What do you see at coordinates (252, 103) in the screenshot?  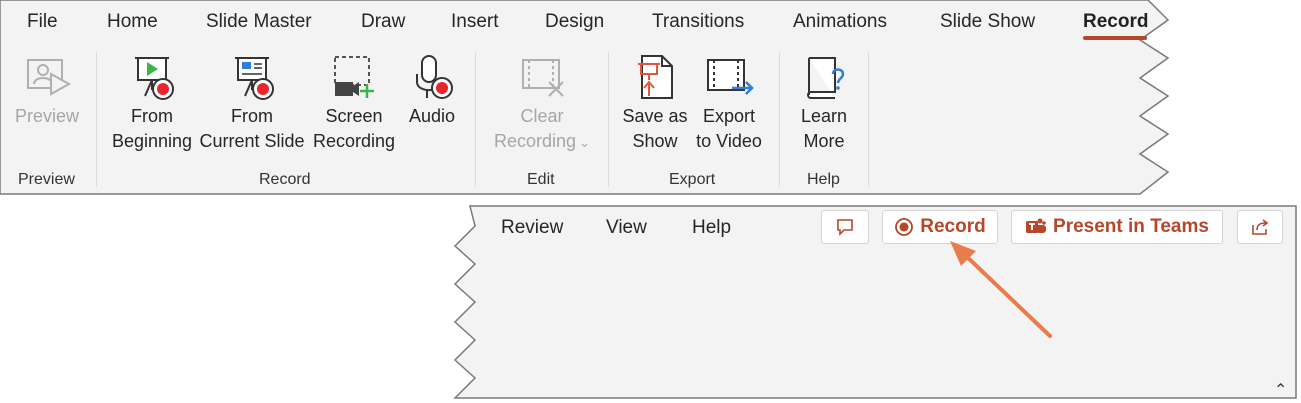 I see `record-from-current-slide-button: From Current Slide` at bounding box center [252, 103].